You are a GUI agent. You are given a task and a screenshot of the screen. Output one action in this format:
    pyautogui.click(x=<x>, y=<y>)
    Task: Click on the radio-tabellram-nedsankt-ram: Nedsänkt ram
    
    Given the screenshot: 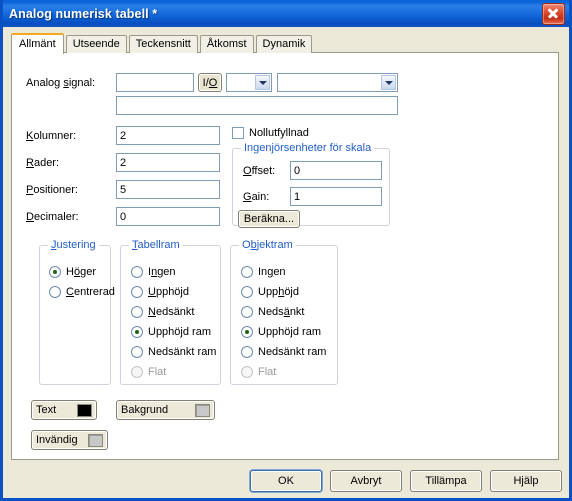 What is the action you would take?
    pyautogui.click(x=173, y=352)
    